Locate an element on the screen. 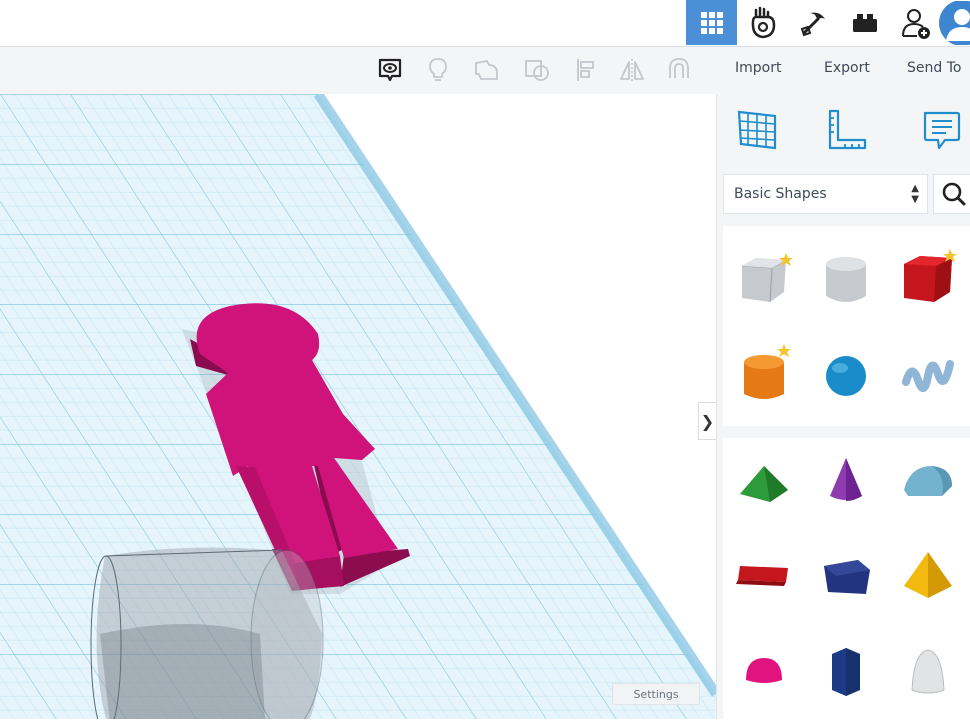 The width and height of the screenshot is (970, 728). add-user-icon is located at coordinates (915, 23).